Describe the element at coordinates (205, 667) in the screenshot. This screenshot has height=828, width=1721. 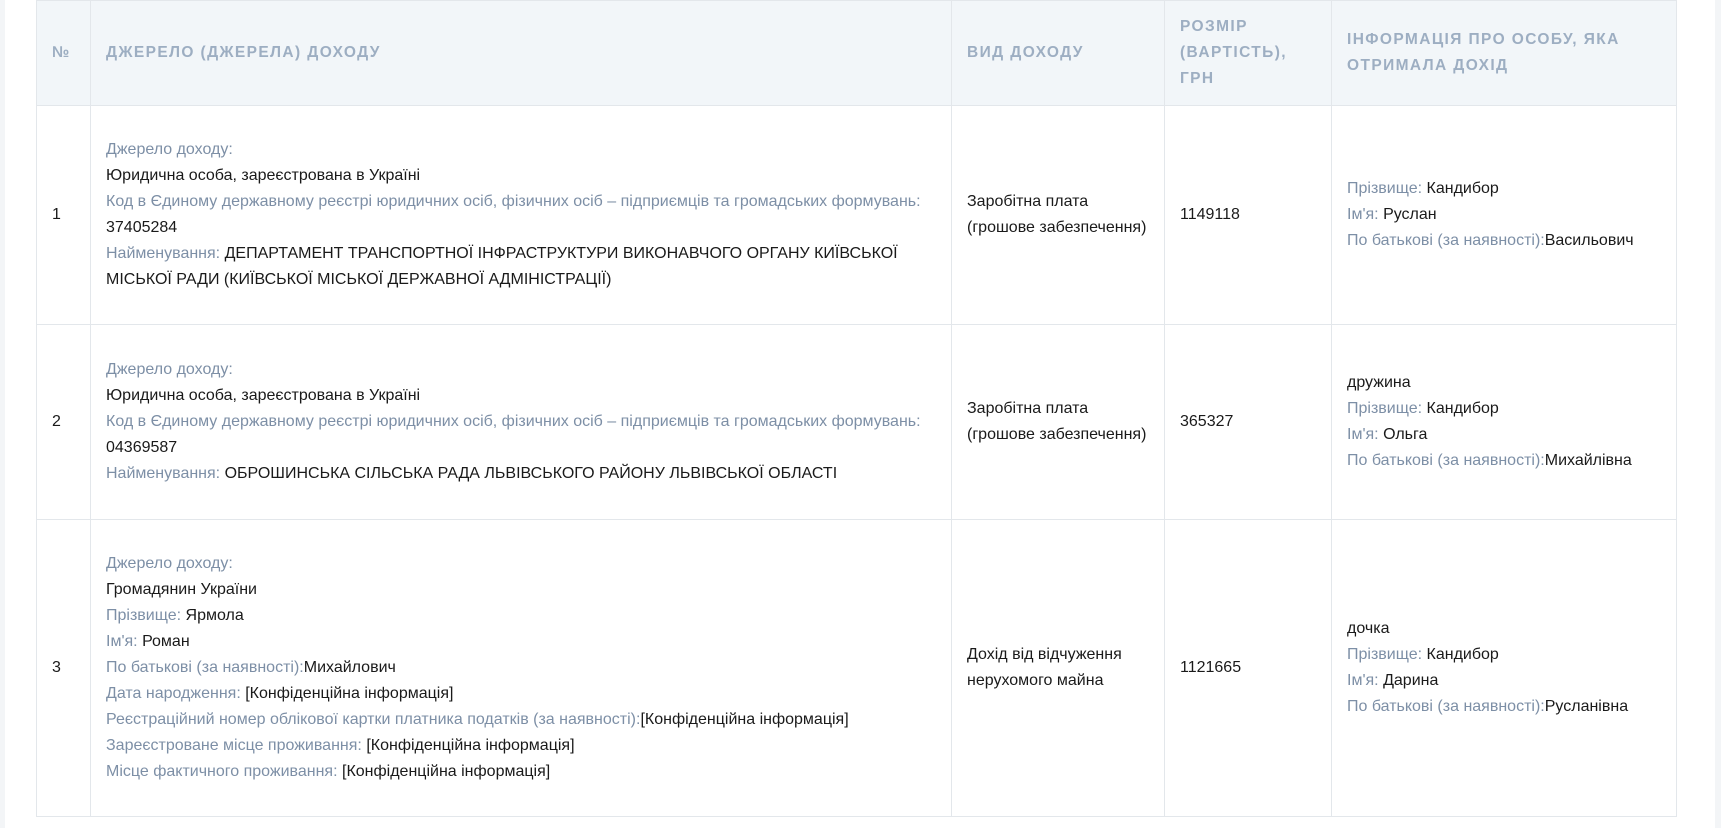
I see `source-patronymic-label: По батькові (за наявності):` at that location.